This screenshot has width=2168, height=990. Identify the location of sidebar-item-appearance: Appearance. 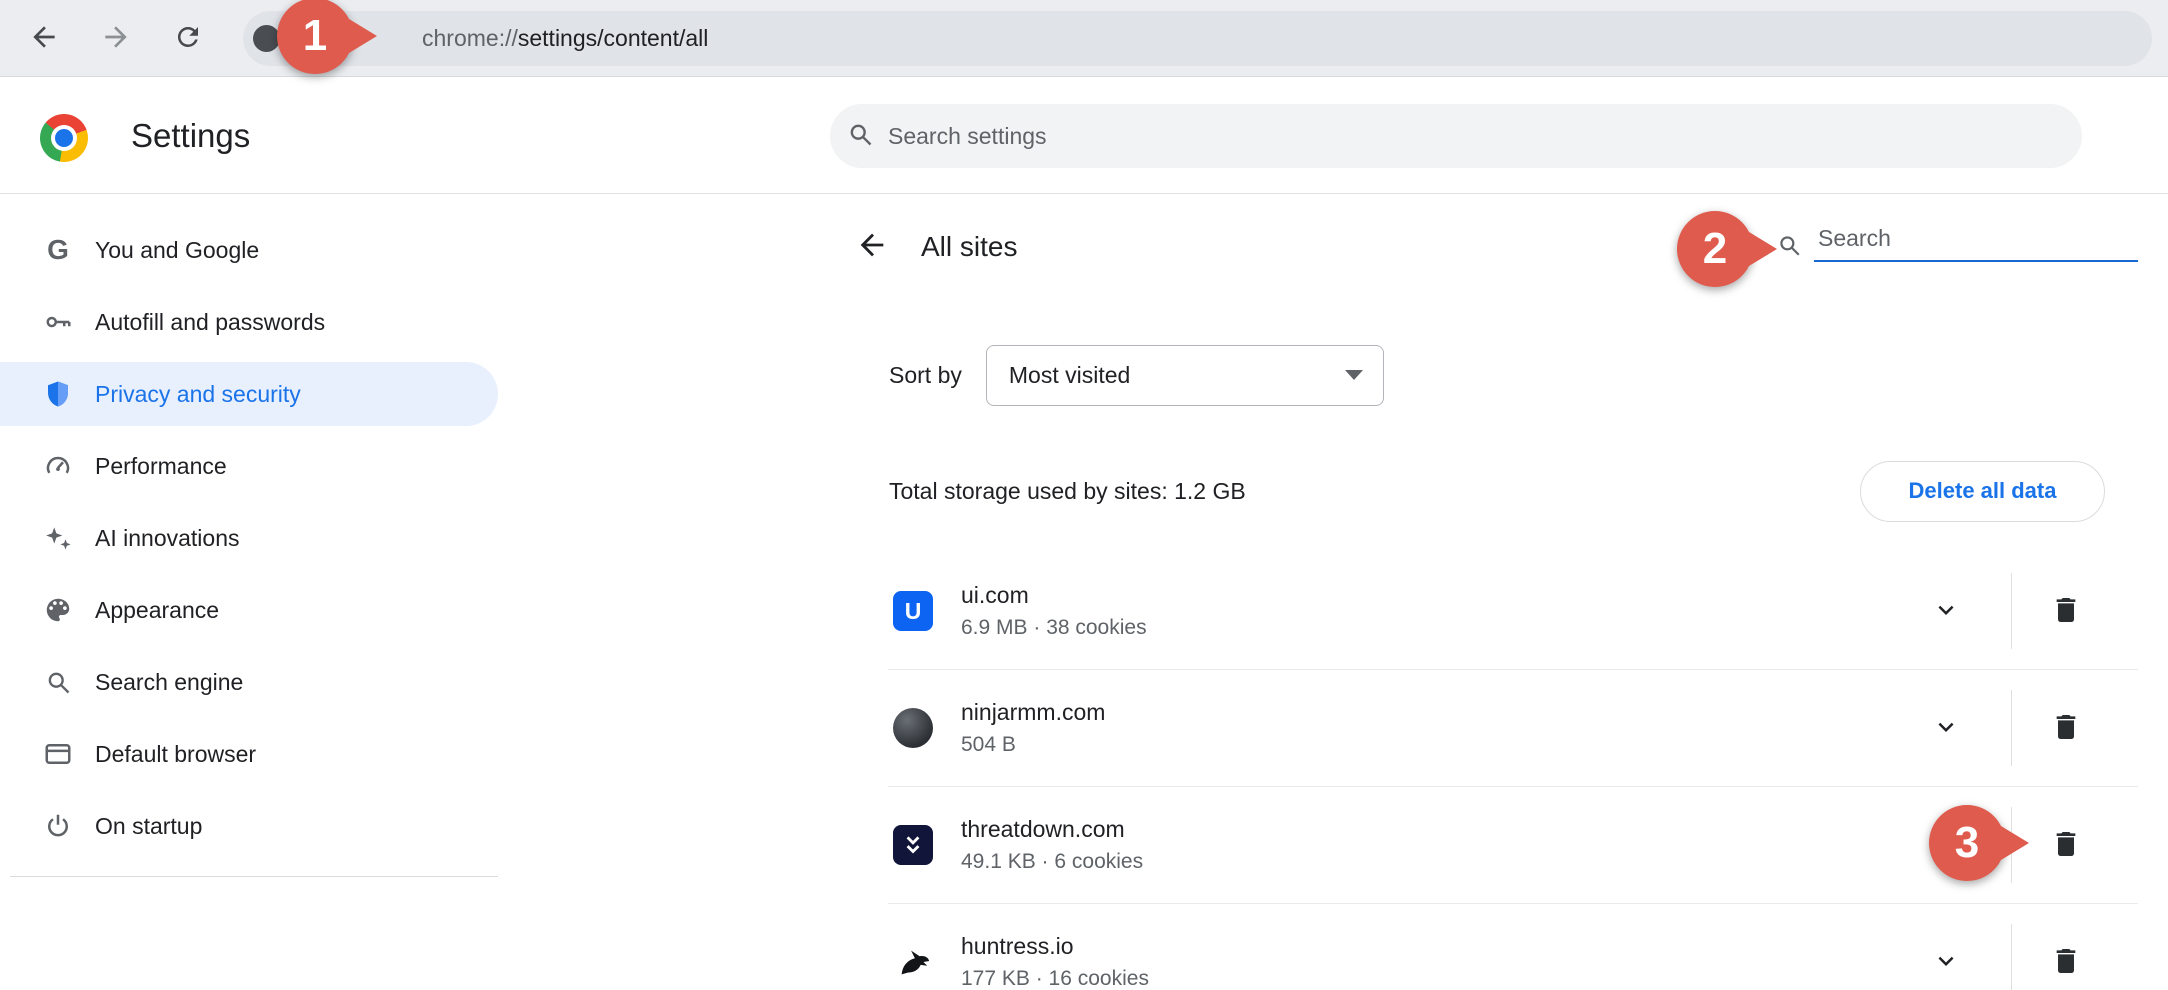
(249, 610).